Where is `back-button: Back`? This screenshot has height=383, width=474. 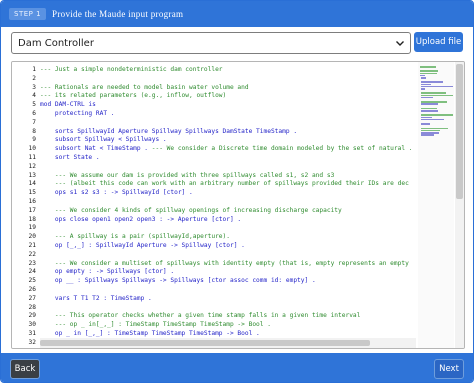
back-button: Back is located at coordinates (25, 369).